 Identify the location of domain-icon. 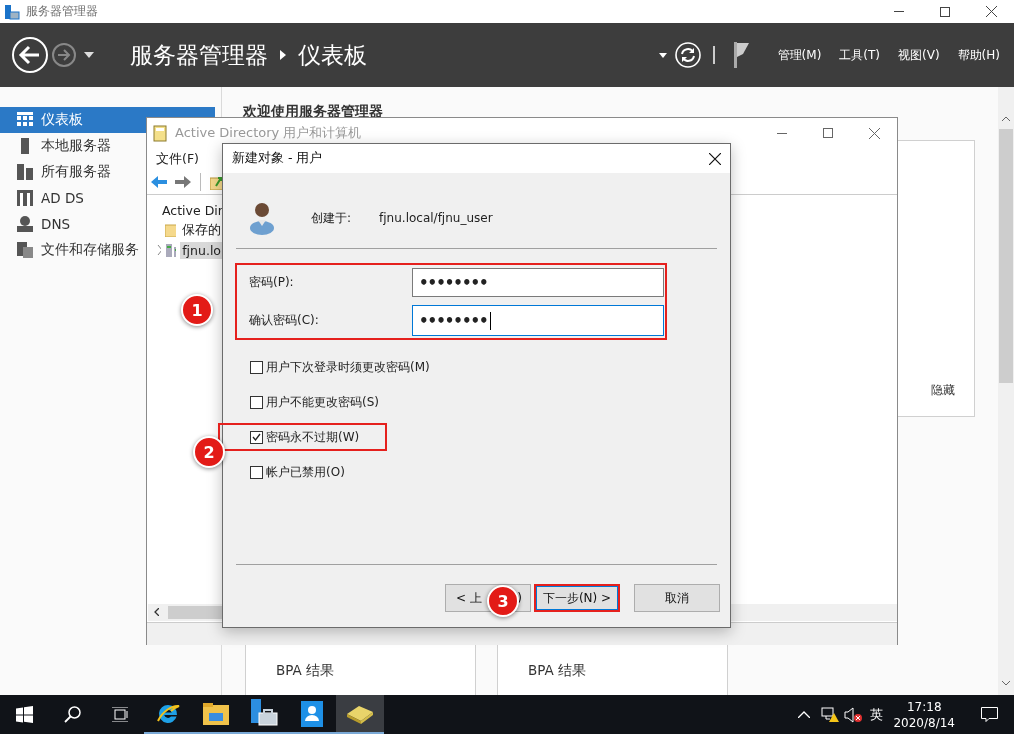
(171, 250).